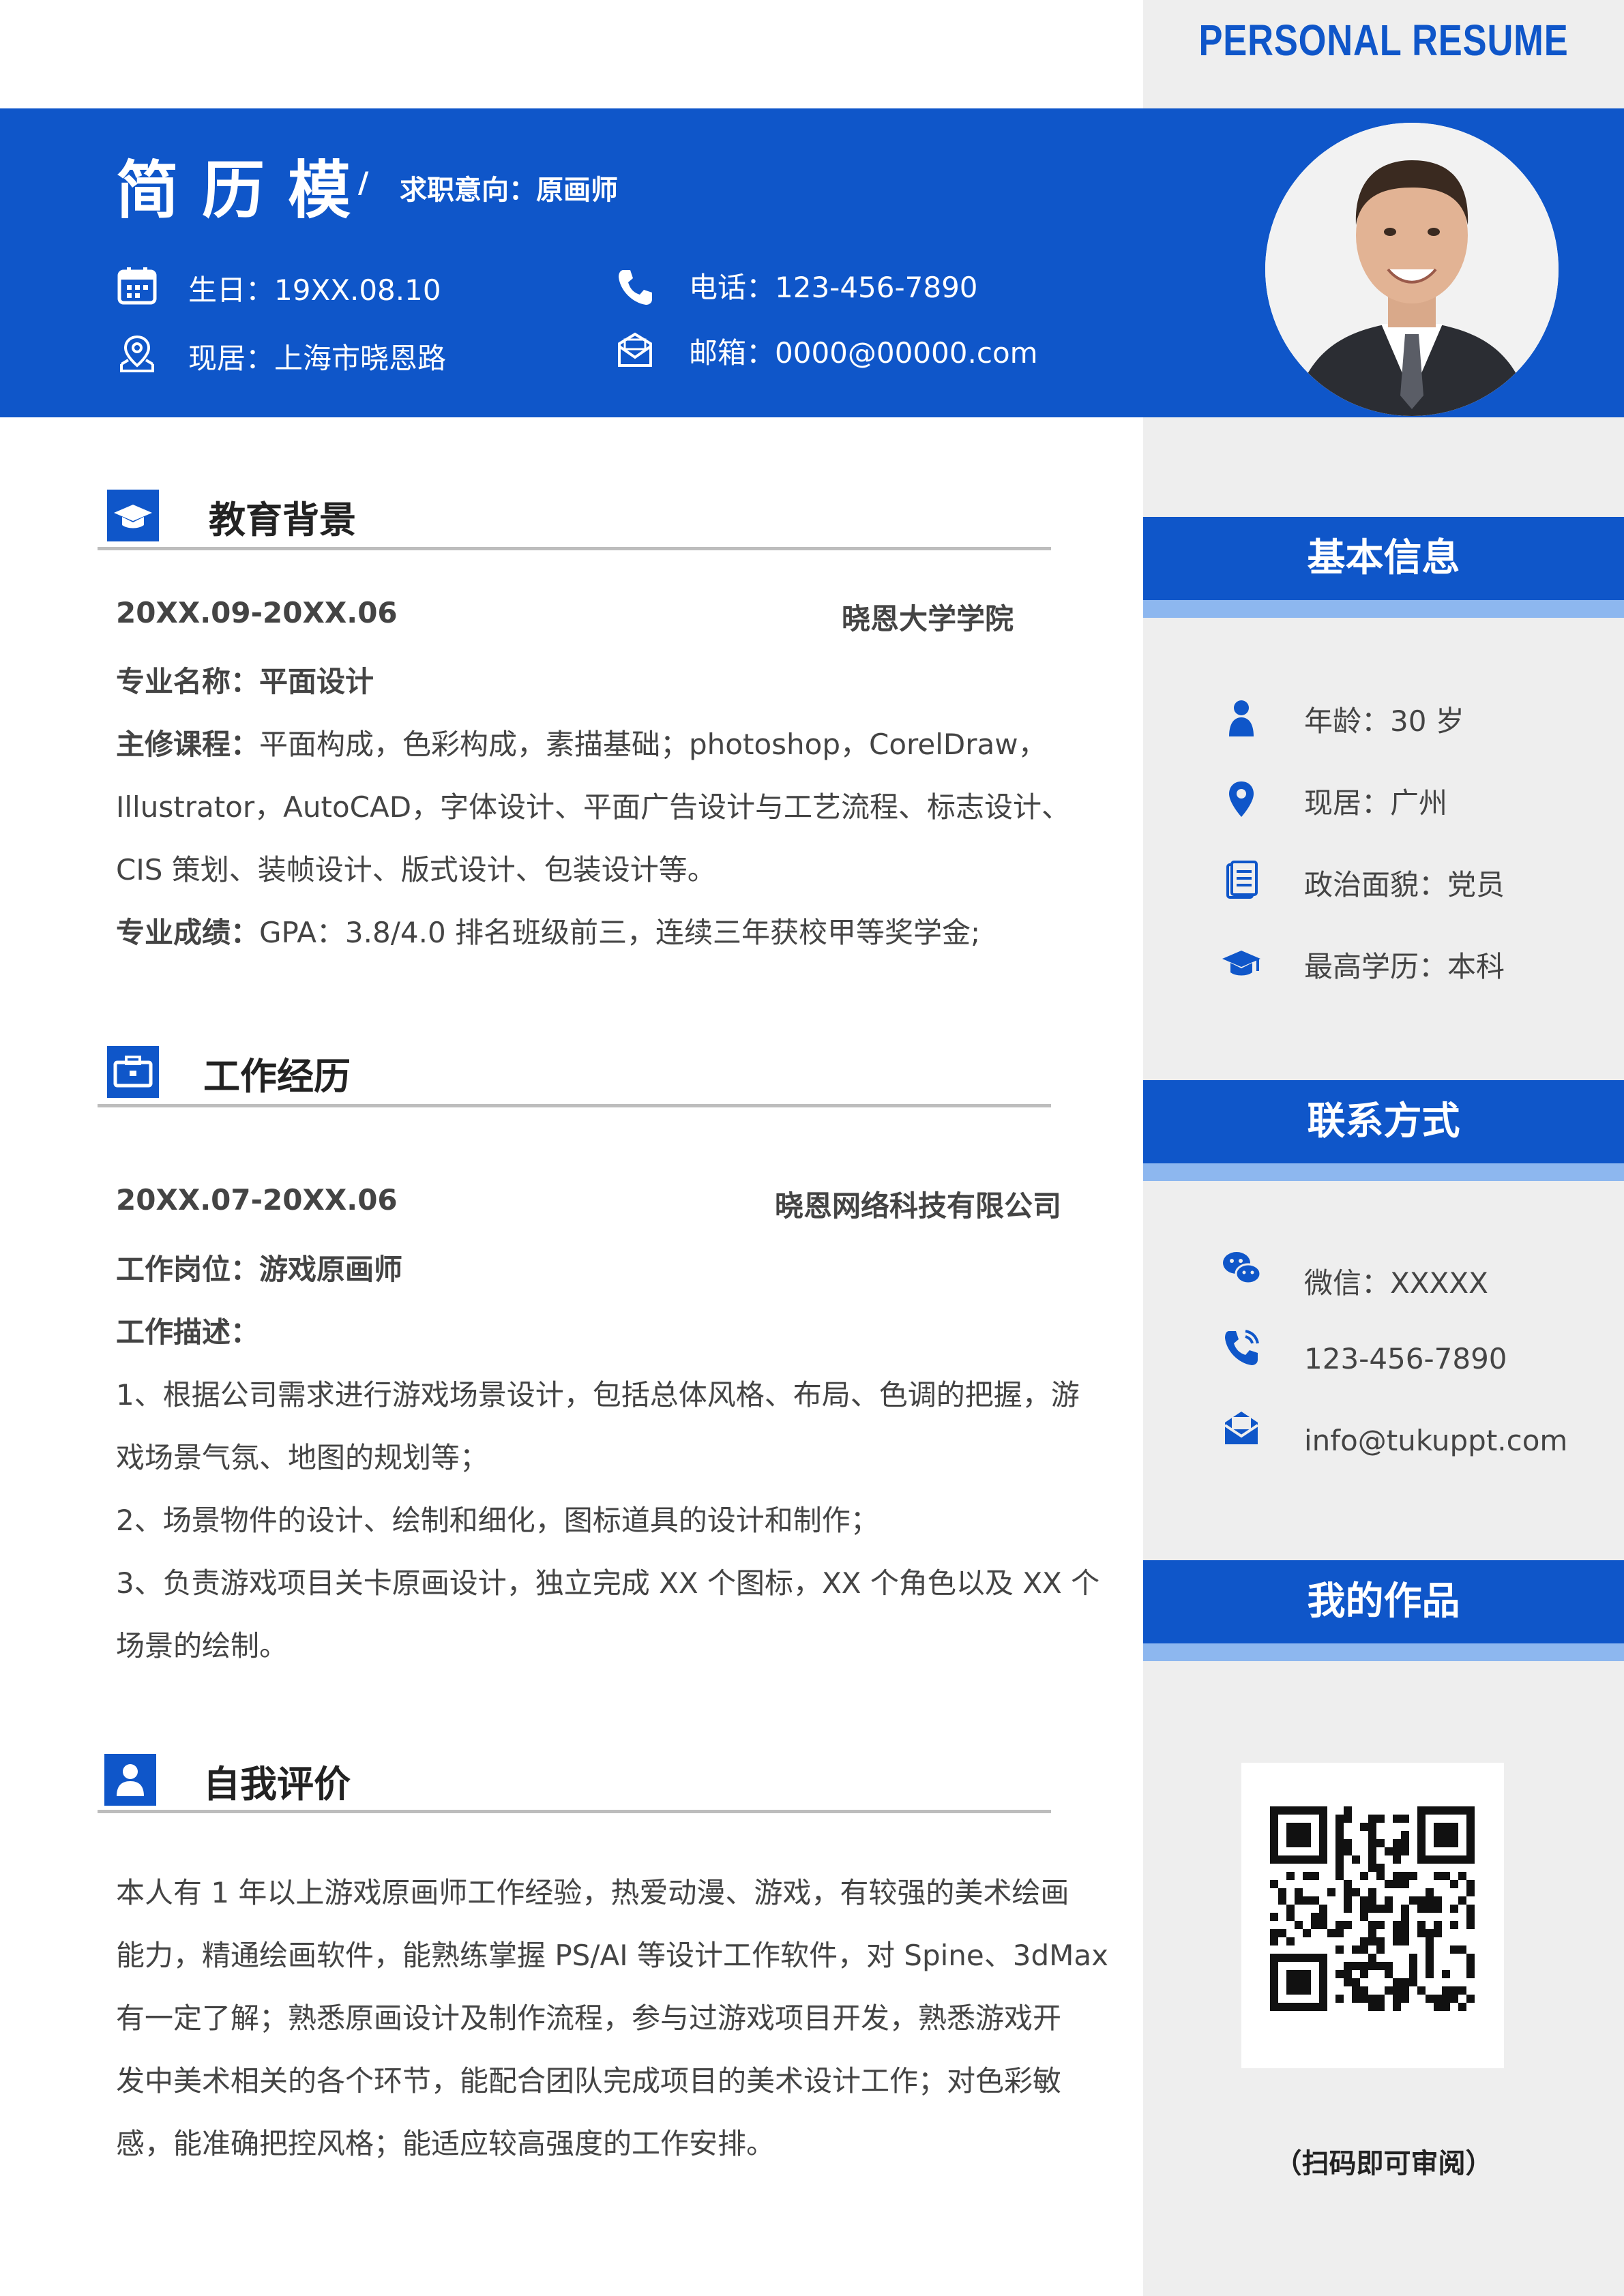 The width and height of the screenshot is (1624, 2296). I want to click on sidebar-residence-text: 现居：广州, so click(1376, 803).